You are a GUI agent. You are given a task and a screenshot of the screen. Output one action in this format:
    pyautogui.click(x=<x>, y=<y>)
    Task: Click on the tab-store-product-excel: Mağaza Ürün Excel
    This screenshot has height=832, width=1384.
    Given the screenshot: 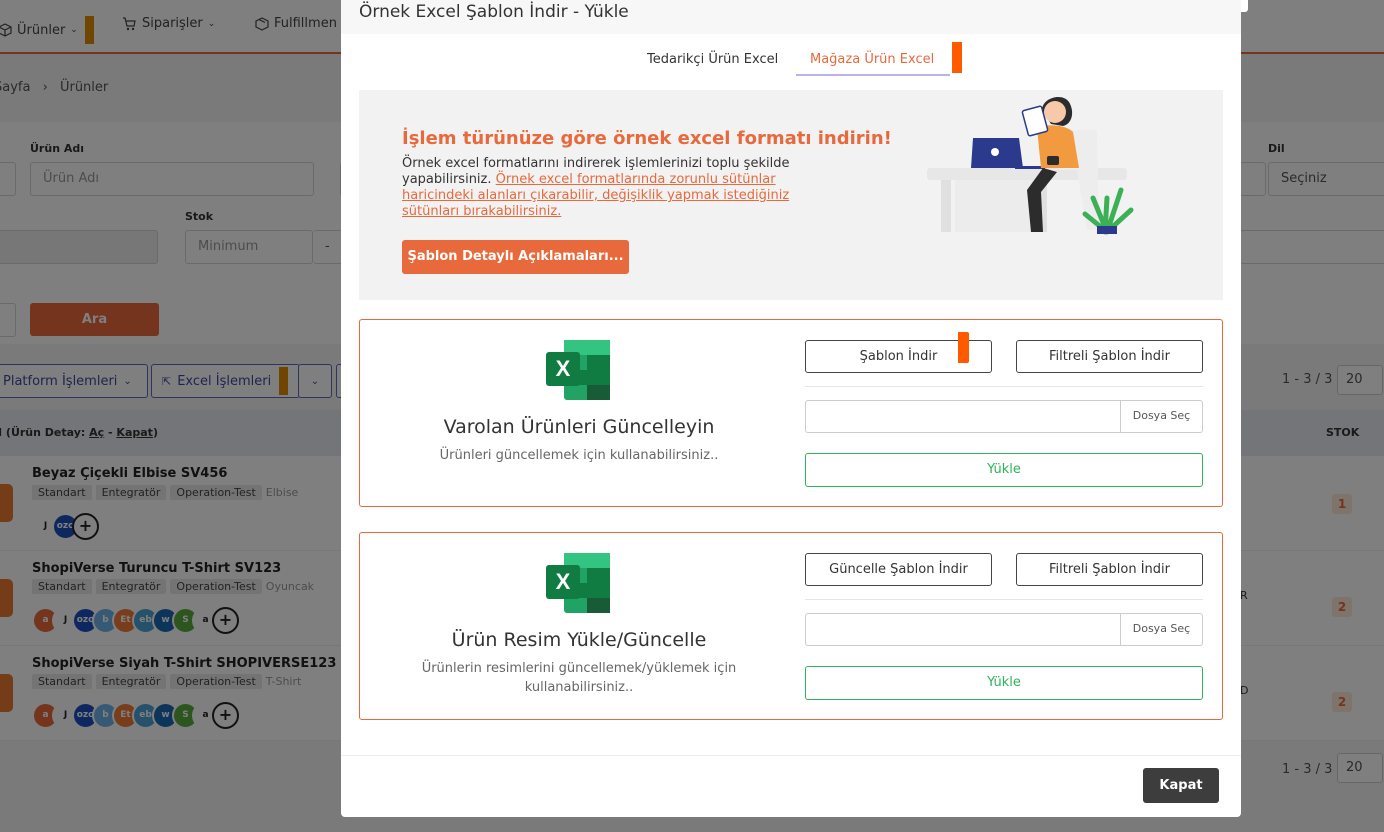 What is the action you would take?
    pyautogui.click(x=873, y=59)
    